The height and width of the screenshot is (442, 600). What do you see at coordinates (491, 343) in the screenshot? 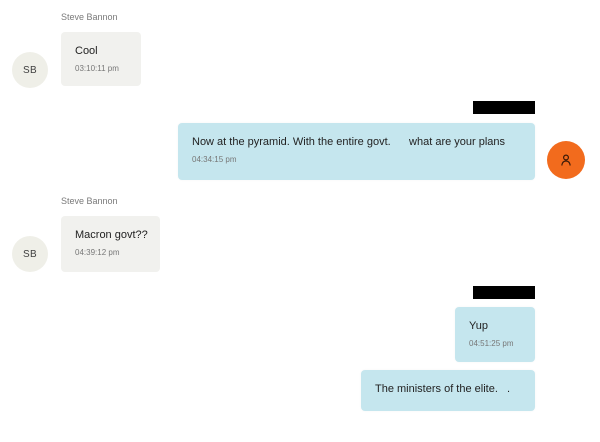
I see `message-time: 04:51:25 pm` at bounding box center [491, 343].